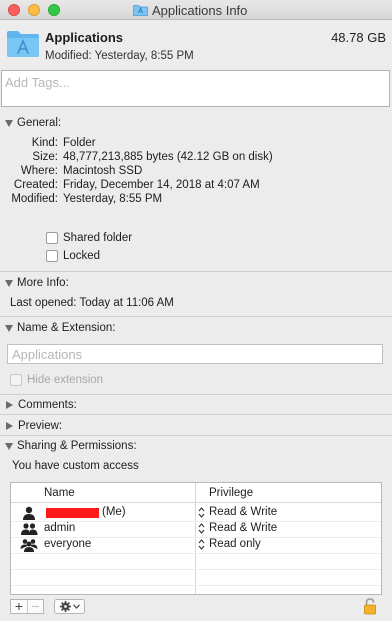 This screenshot has width=392, height=621. I want to click on table-row: admin Read & Write, so click(196, 529).